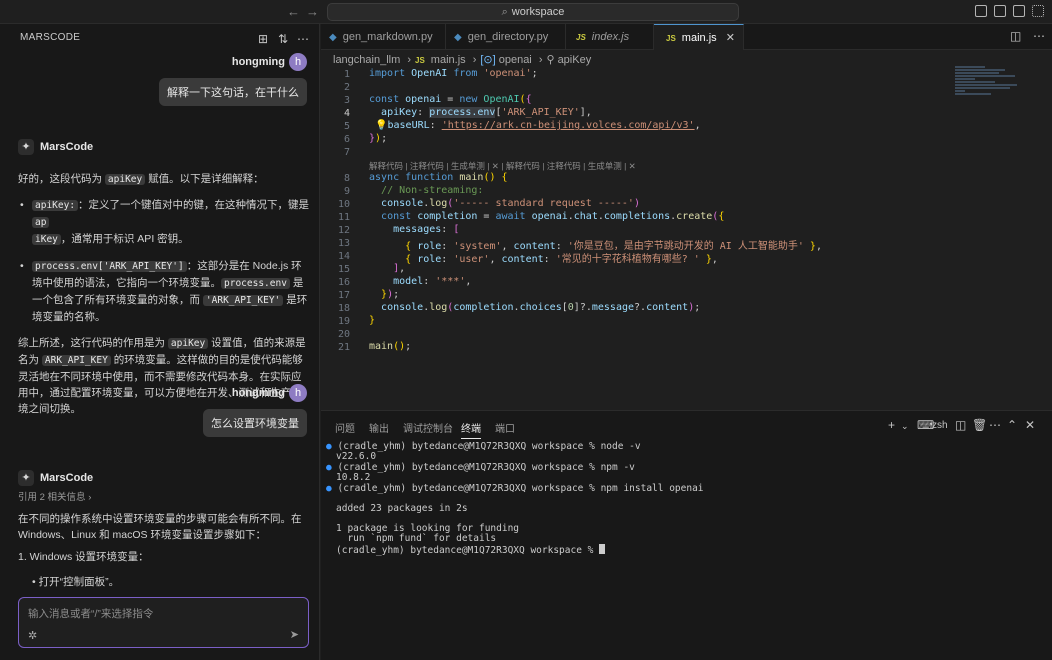 The width and height of the screenshot is (1052, 660). What do you see at coordinates (346, 139) in the screenshot?
I see `line-number: 6` at bounding box center [346, 139].